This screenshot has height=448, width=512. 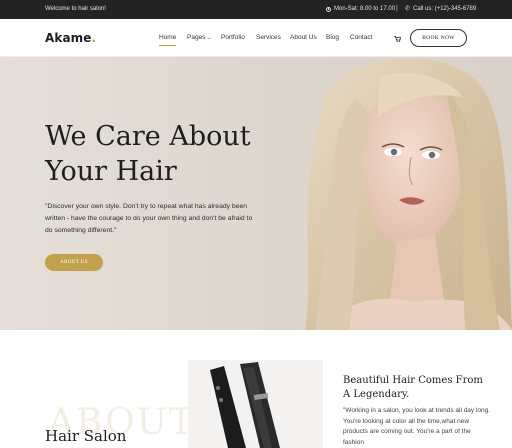 I want to click on phone-icon: ✆, so click(x=408, y=9).